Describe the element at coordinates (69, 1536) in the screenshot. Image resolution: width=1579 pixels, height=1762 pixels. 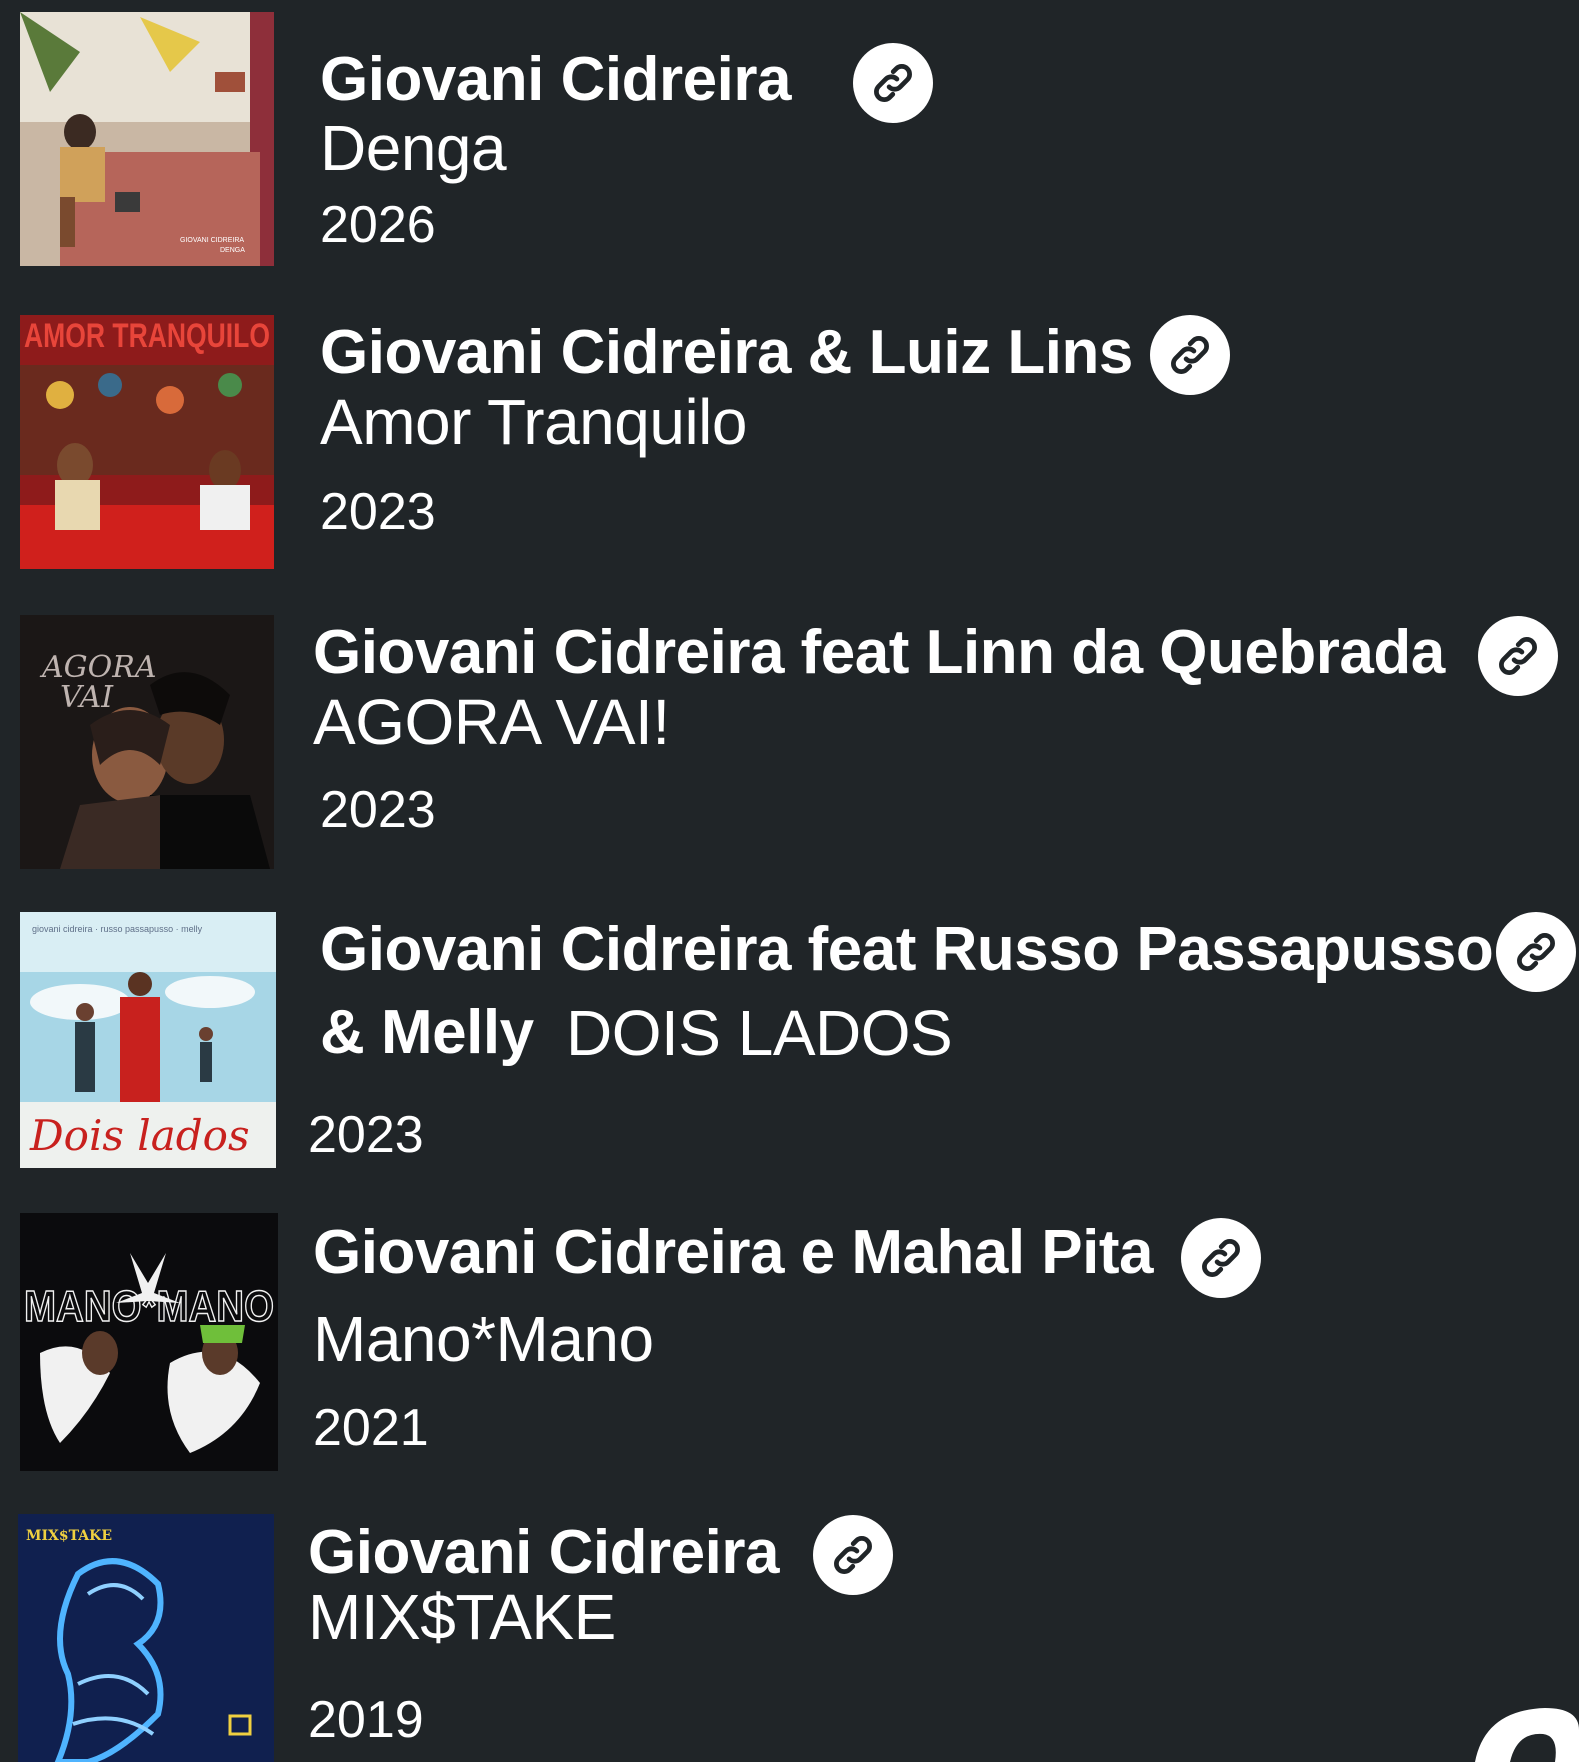
I see `cover-title: MIX$TAKE` at that location.